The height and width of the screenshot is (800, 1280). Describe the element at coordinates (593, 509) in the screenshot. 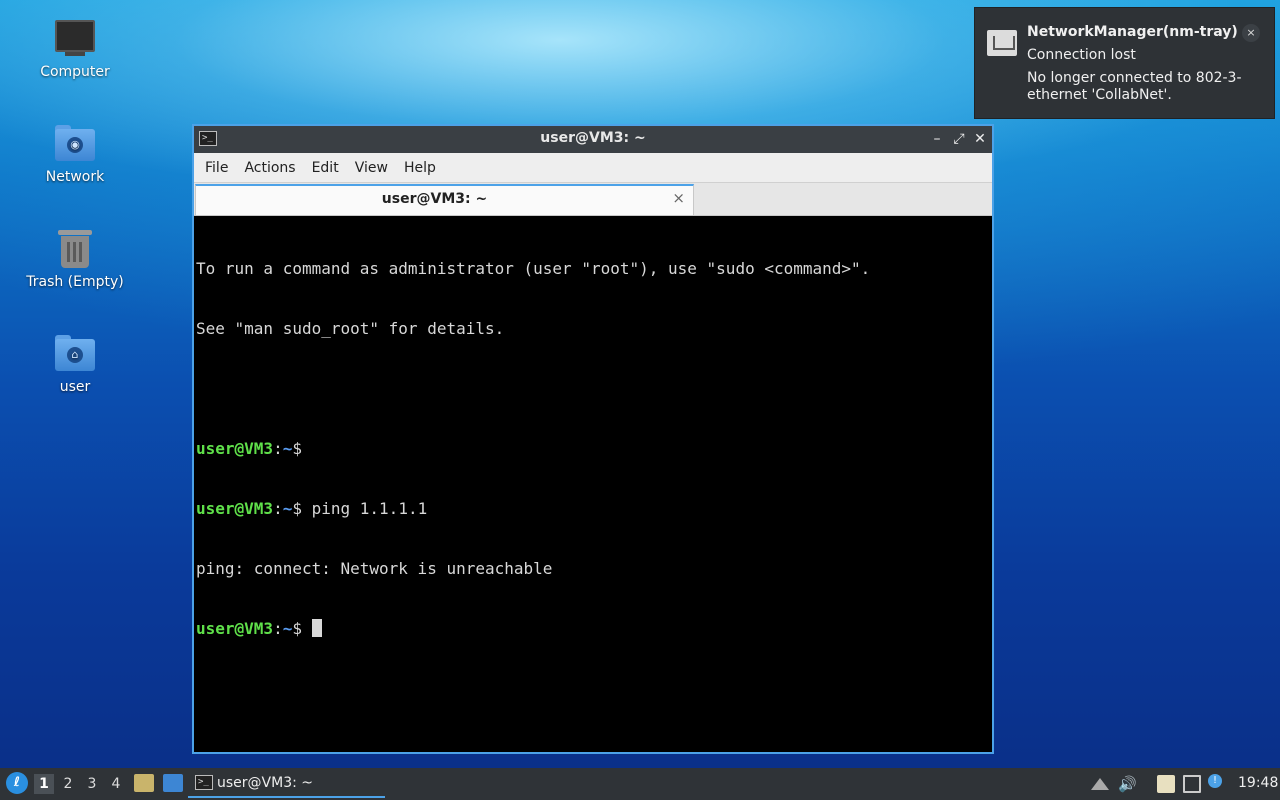

I see `prompt-line: user@VM3:~$ ping 1.1.1.1` at that location.